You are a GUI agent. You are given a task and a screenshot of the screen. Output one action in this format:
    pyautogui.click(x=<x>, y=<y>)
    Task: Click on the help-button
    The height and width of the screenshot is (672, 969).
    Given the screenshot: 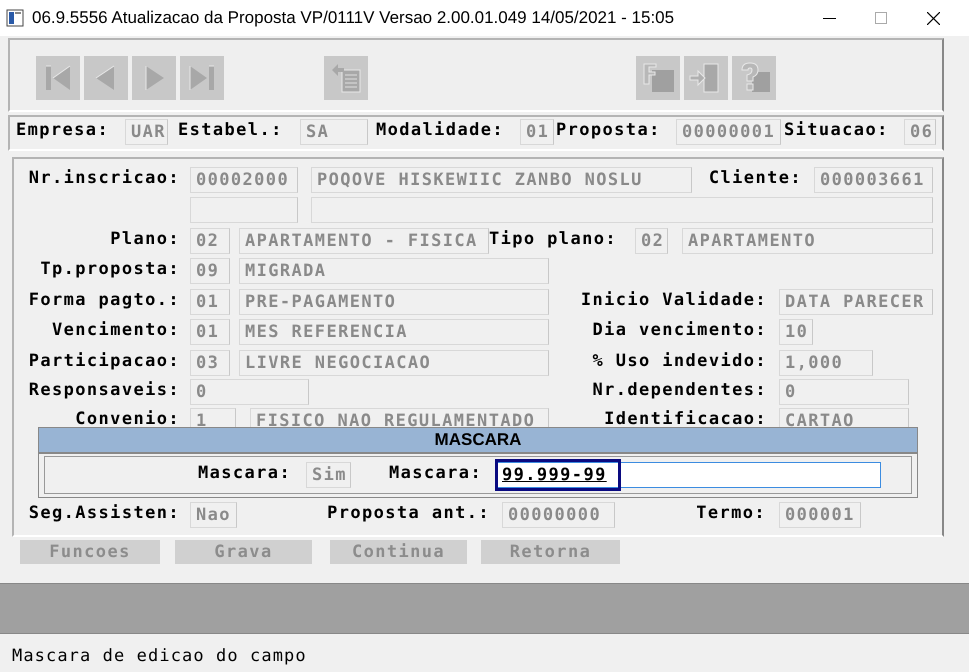 What is the action you would take?
    pyautogui.click(x=754, y=78)
    